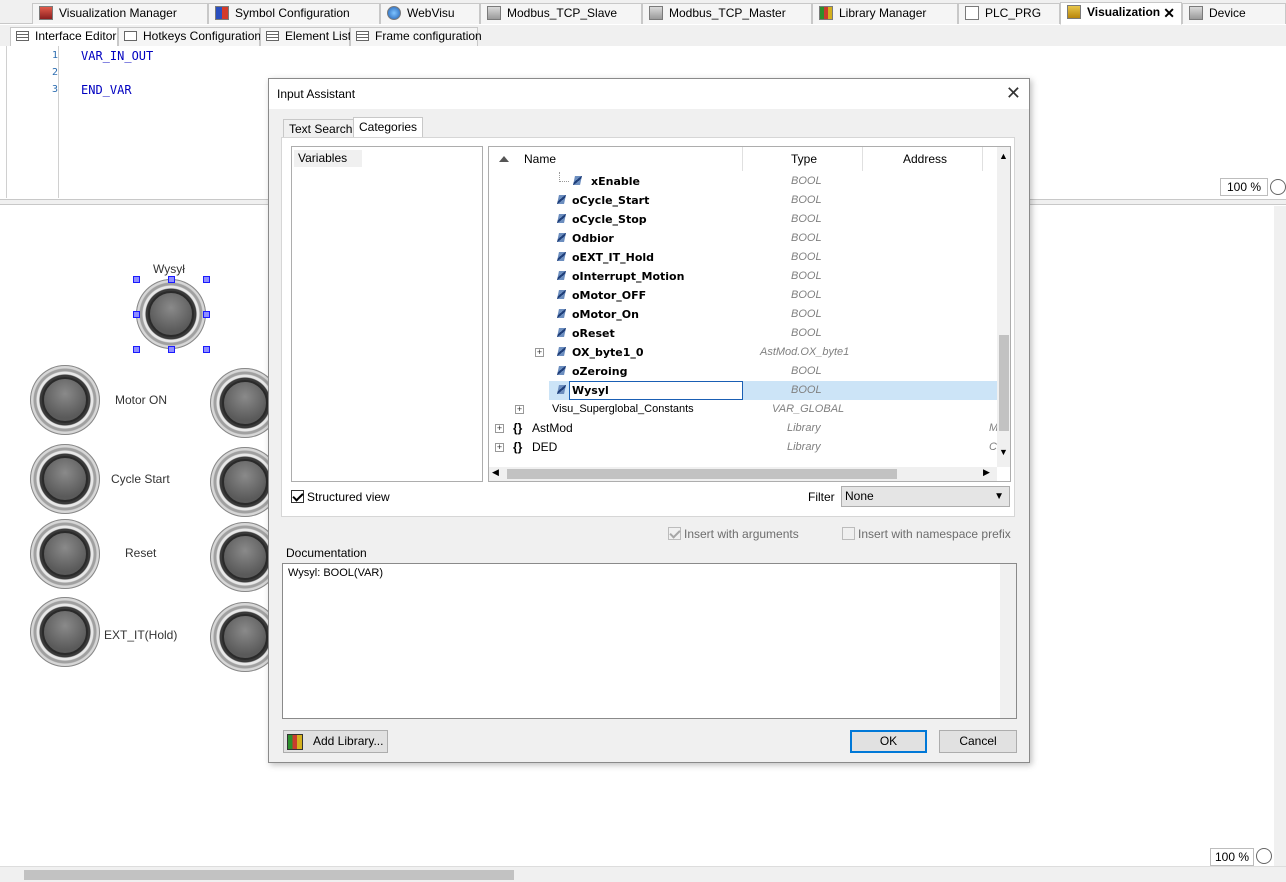  What do you see at coordinates (1003, 156) in the screenshot?
I see `scroll-up-arrow-icon: ▲` at bounding box center [1003, 156].